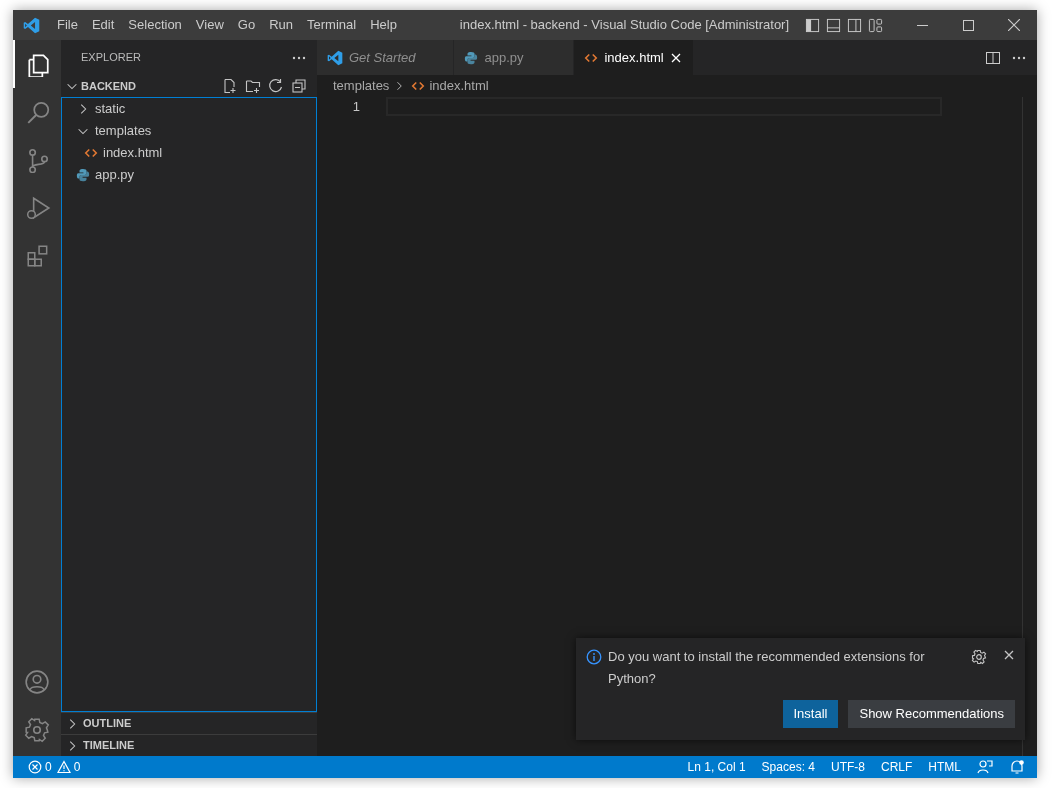 This screenshot has width=1057, height=788. I want to click on install-button: Install, so click(810, 714).